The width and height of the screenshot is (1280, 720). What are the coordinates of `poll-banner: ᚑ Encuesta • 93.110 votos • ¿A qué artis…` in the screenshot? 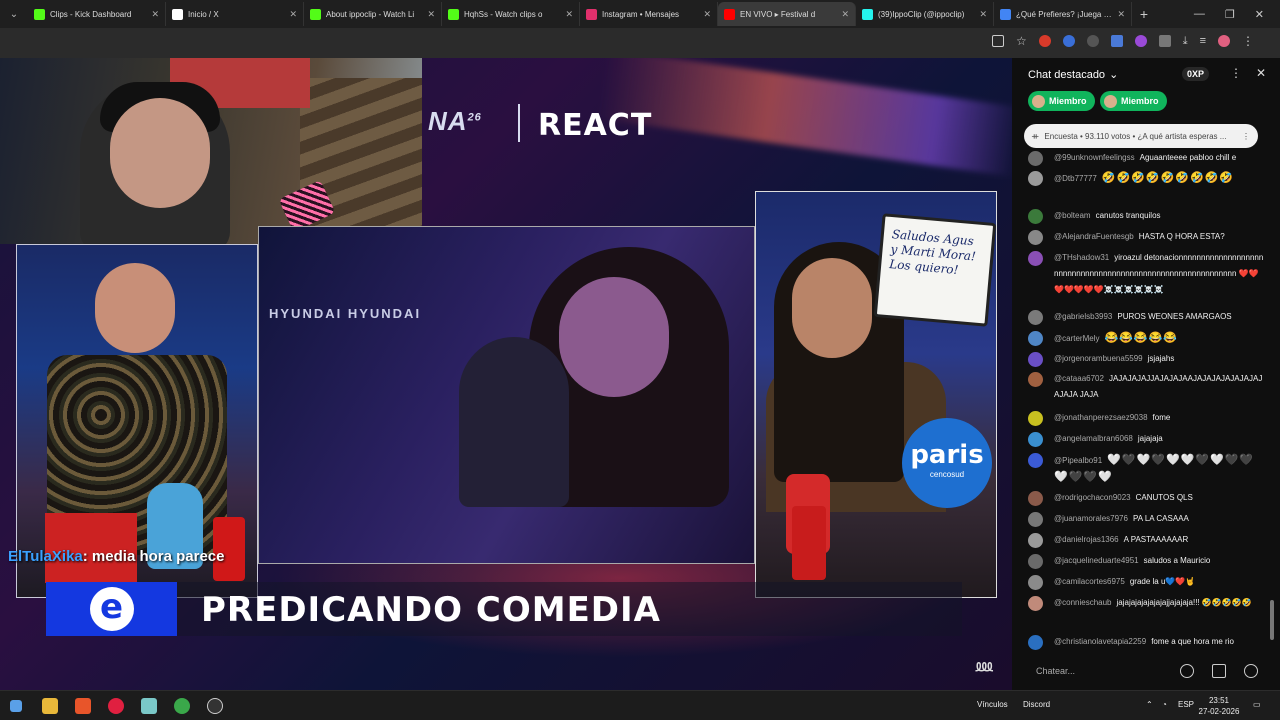 It's located at (1141, 136).